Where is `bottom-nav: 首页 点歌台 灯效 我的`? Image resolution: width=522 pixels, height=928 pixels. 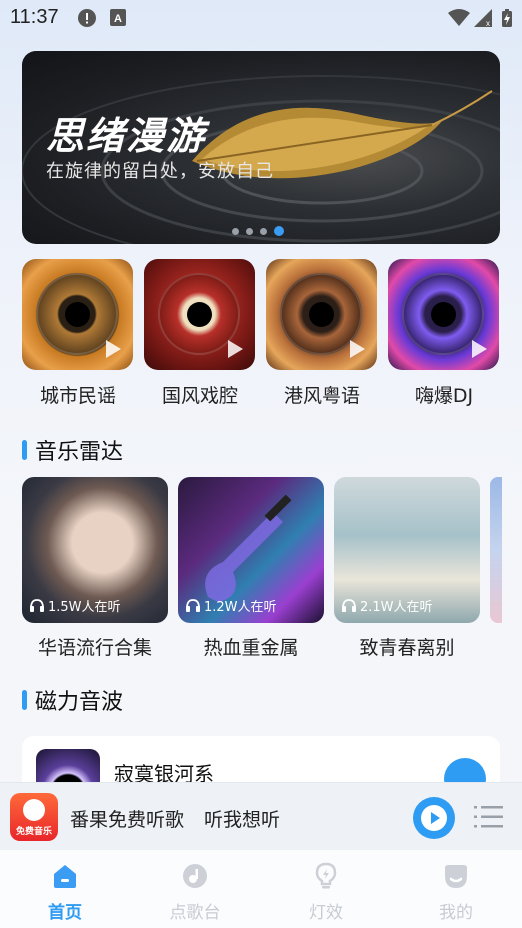
bottom-nav: 首页 点歌台 灯效 我的 is located at coordinates (261, 889).